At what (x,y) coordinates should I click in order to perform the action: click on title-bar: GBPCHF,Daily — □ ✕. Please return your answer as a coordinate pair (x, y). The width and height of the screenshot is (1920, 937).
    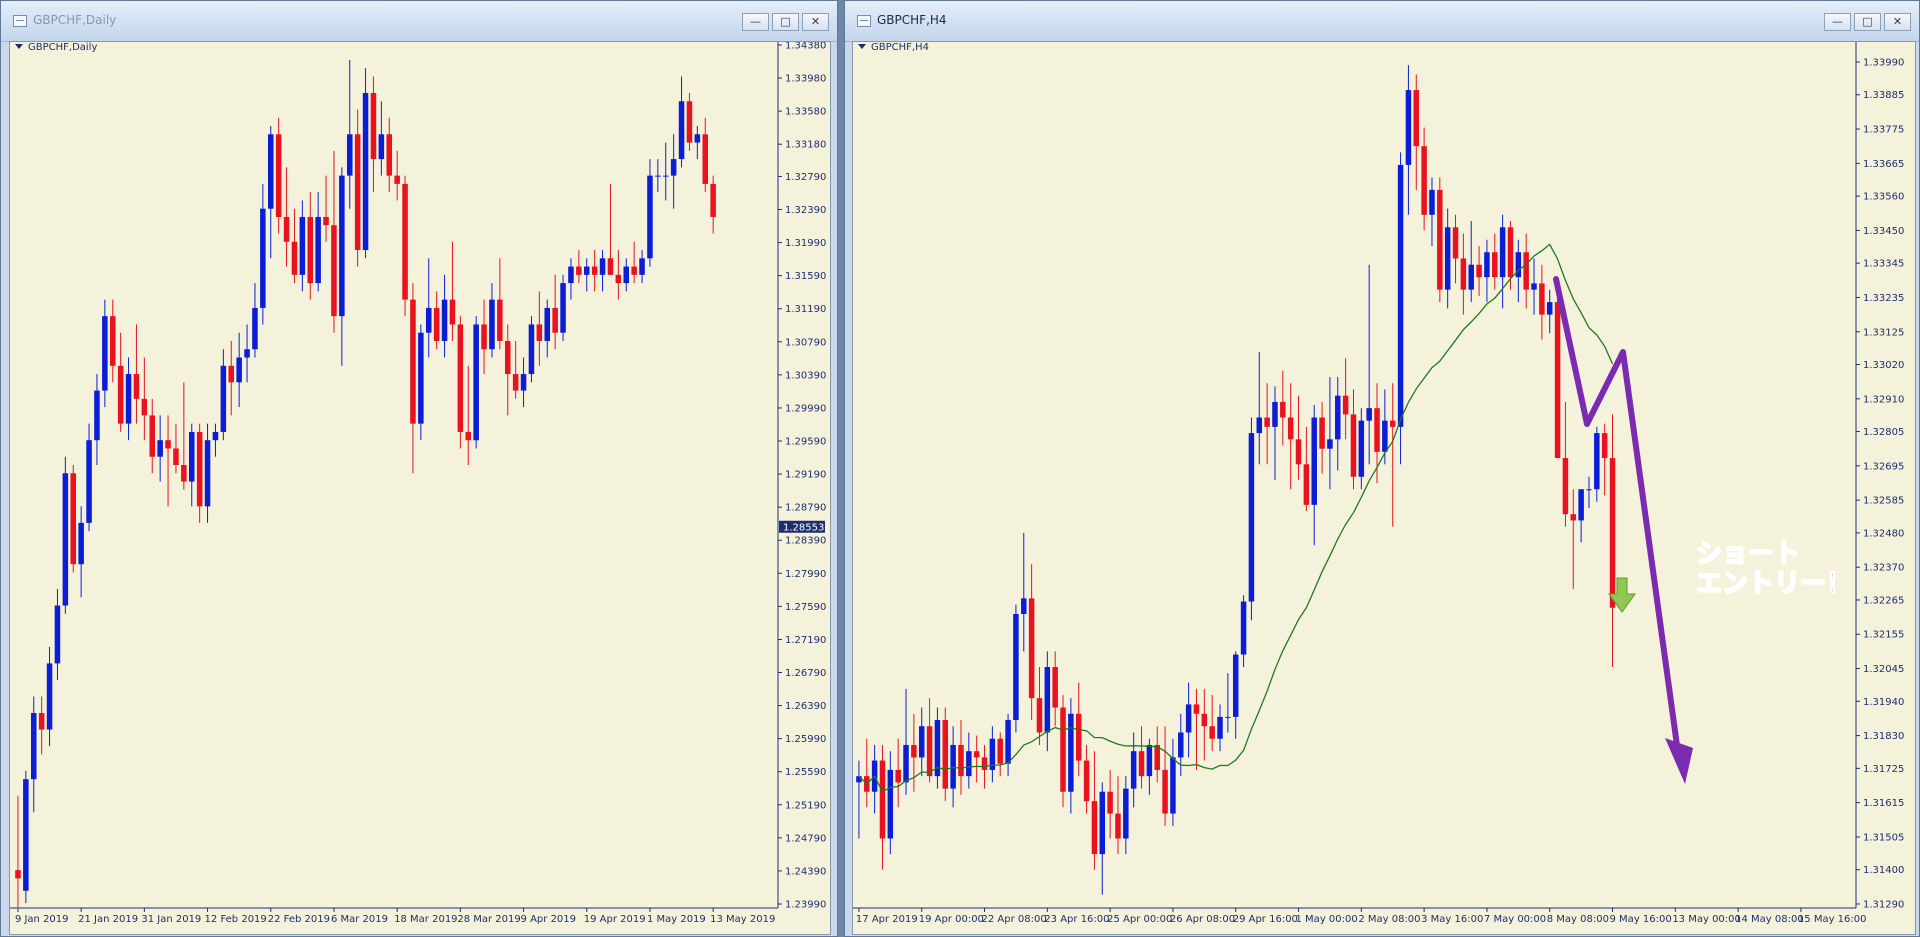
    Looking at the image, I should click on (419, 21).